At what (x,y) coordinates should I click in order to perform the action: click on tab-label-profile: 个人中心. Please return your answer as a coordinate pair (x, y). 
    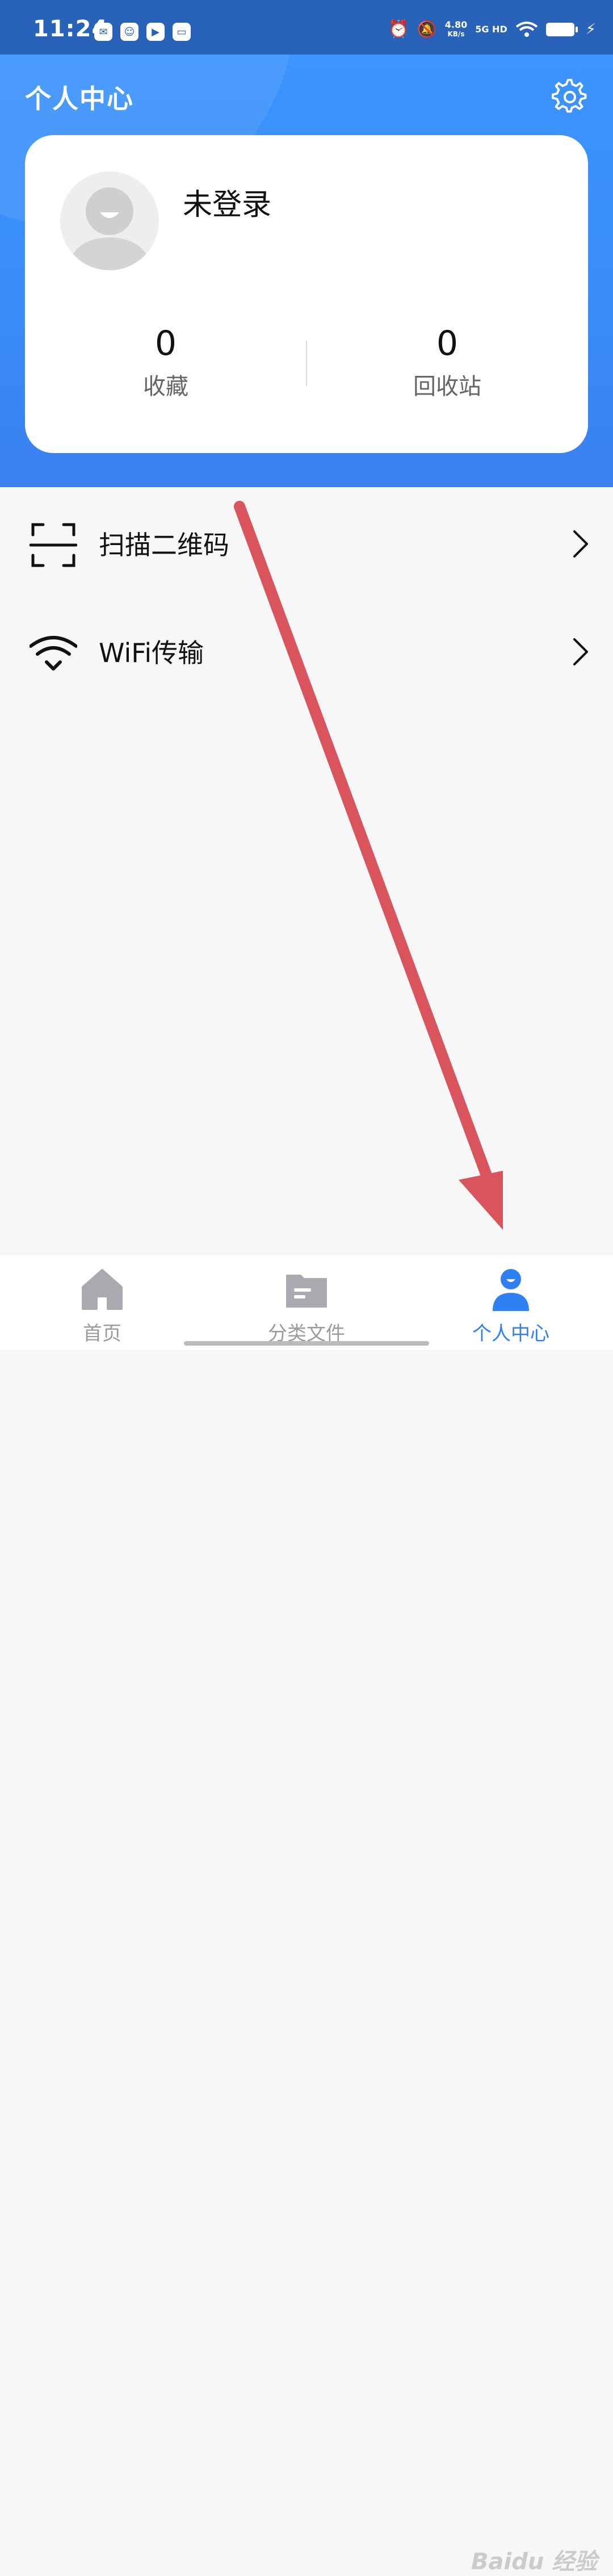
    Looking at the image, I should click on (510, 1333).